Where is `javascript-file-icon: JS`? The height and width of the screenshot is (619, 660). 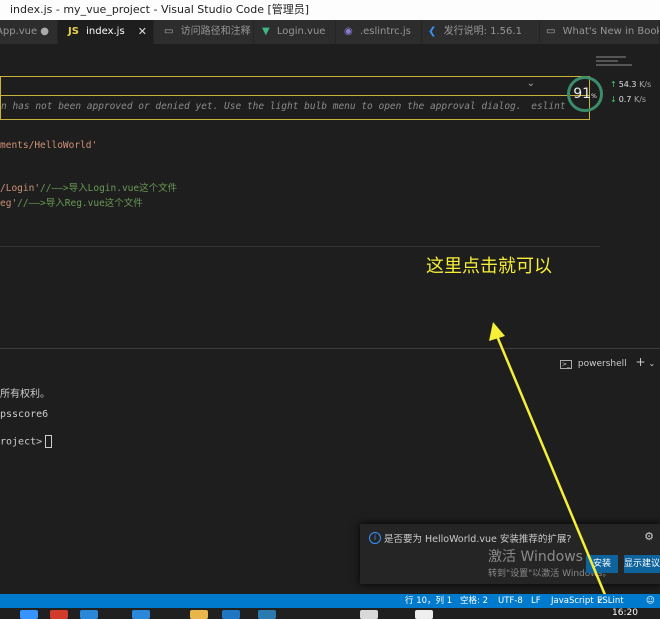 javascript-file-icon: JS is located at coordinates (73, 31).